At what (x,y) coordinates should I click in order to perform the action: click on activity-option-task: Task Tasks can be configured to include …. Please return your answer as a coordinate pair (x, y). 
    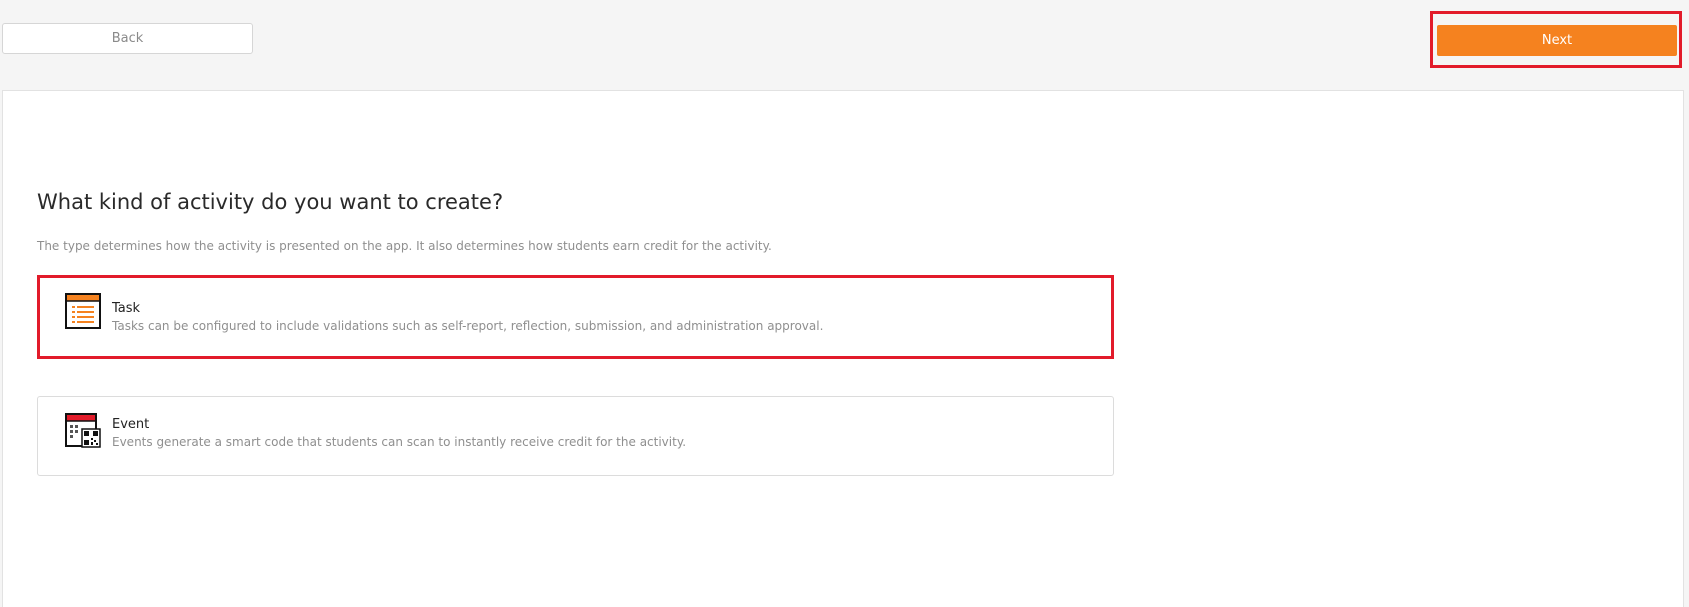
    Looking at the image, I should click on (575, 317).